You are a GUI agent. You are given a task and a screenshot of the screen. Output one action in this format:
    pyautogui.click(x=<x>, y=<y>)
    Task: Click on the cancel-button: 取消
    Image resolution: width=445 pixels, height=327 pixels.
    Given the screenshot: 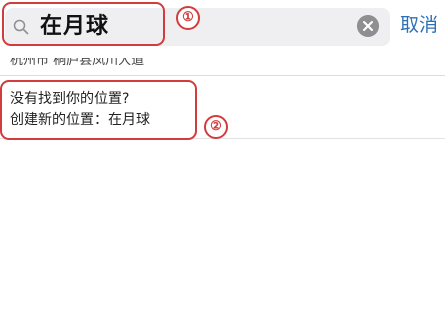 What is the action you would take?
    pyautogui.click(x=419, y=25)
    